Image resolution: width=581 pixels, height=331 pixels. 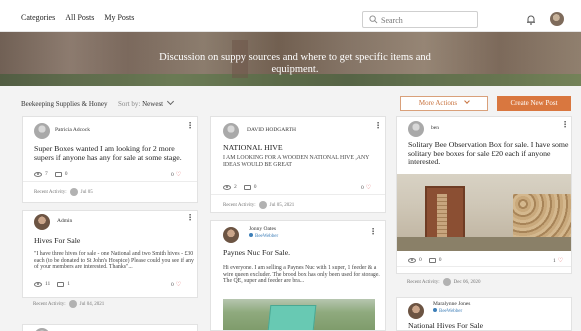 What do you see at coordinates (425, 260) in the screenshot?
I see `post-stats: 0 0` at bounding box center [425, 260].